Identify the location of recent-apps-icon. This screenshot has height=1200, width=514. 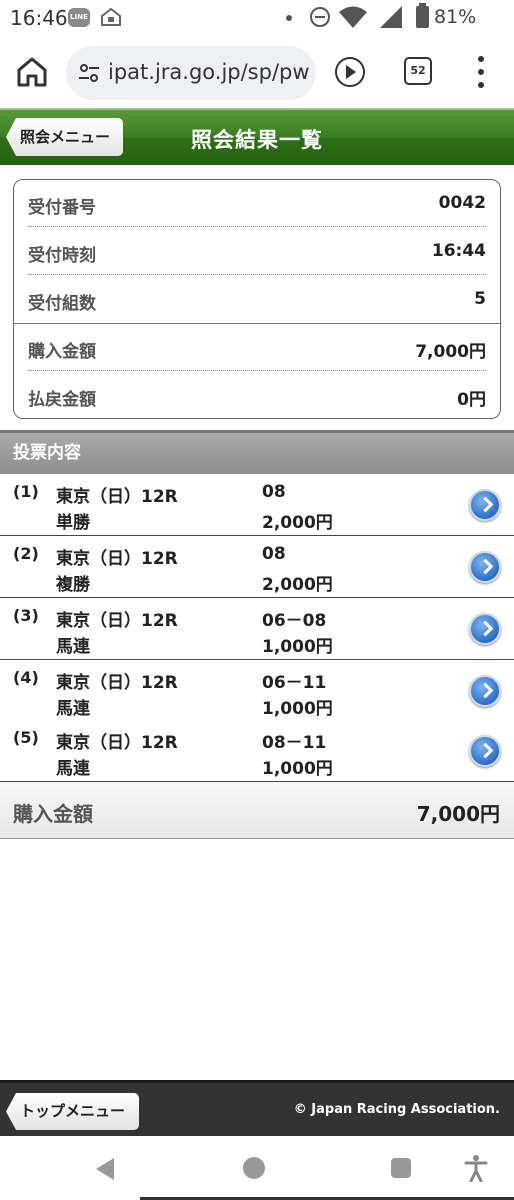
(401, 1168).